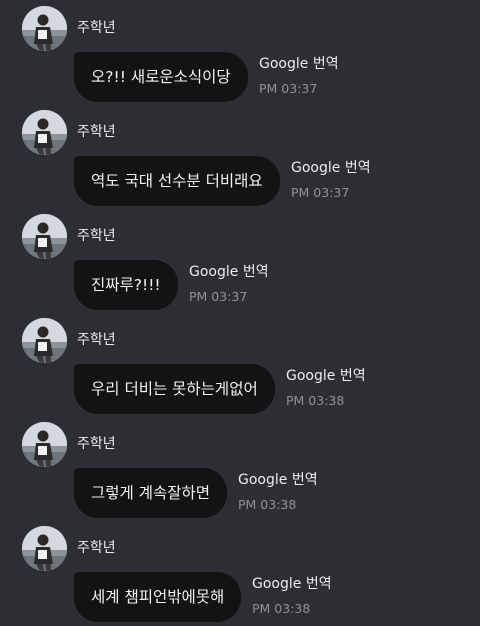 The image size is (480, 626). Describe the element at coordinates (151, 493) in the screenshot. I see `message-bubble: 그렇게 계속잘하면` at that location.